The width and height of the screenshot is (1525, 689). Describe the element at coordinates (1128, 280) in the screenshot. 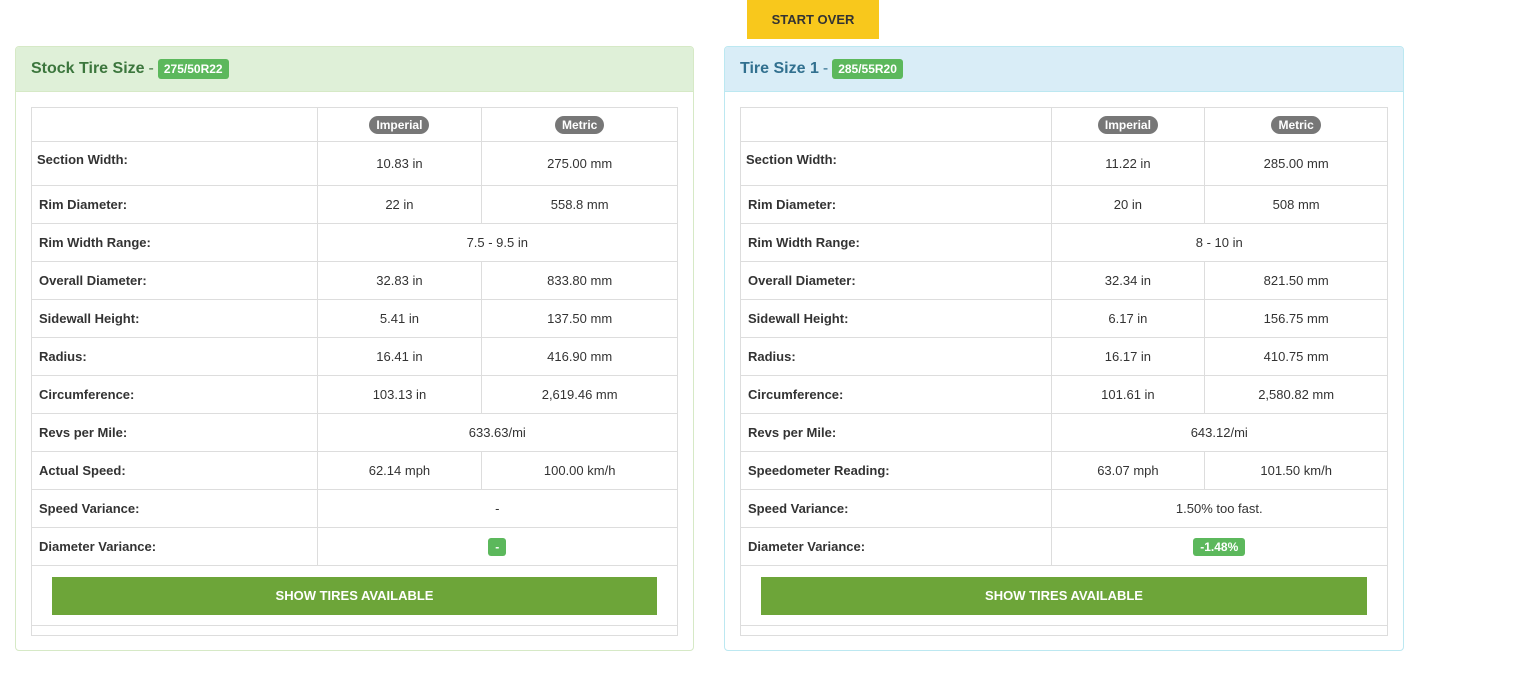

I see `imperial-value: 32.34 in` at that location.